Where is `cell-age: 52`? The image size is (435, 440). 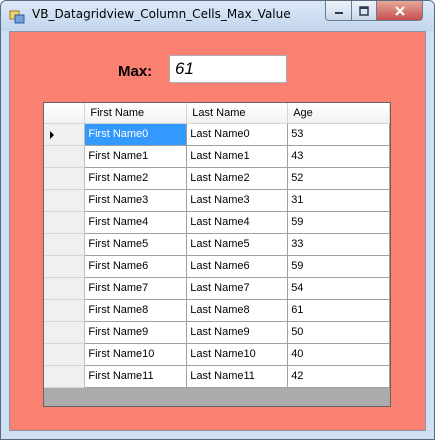 cell-age: 52 is located at coordinates (338, 178).